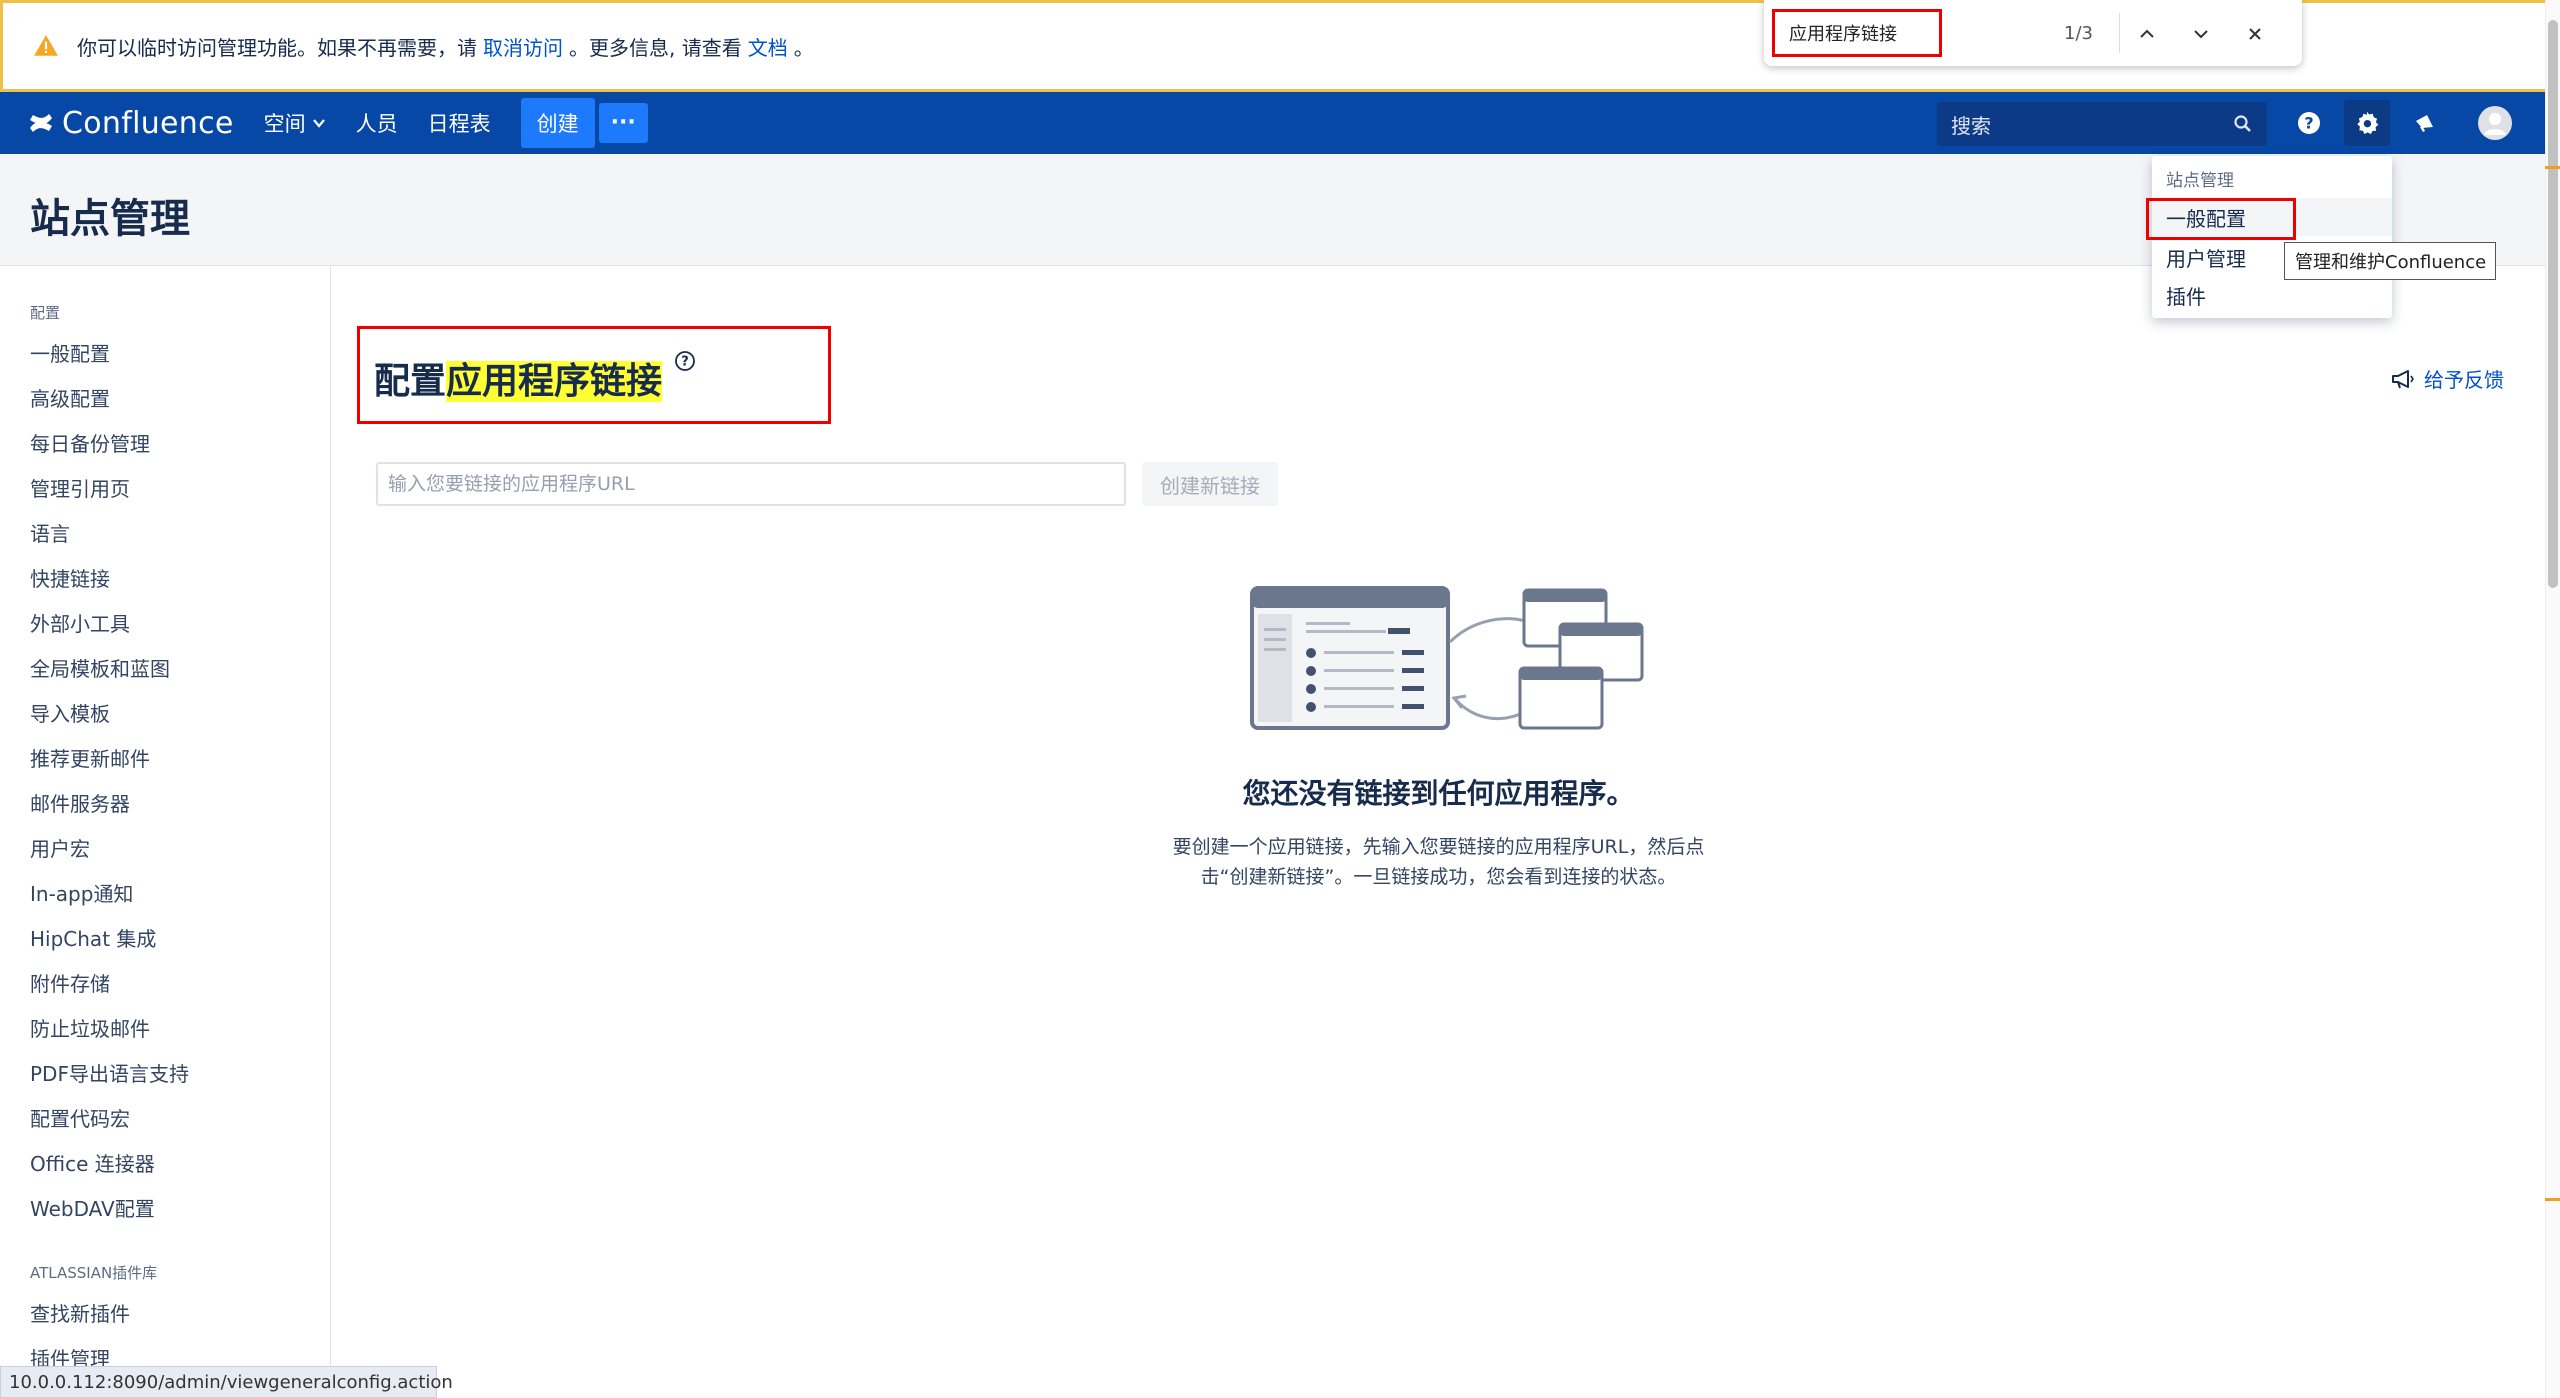 The image size is (2560, 1398). I want to click on more-create-button: ···, so click(623, 123).